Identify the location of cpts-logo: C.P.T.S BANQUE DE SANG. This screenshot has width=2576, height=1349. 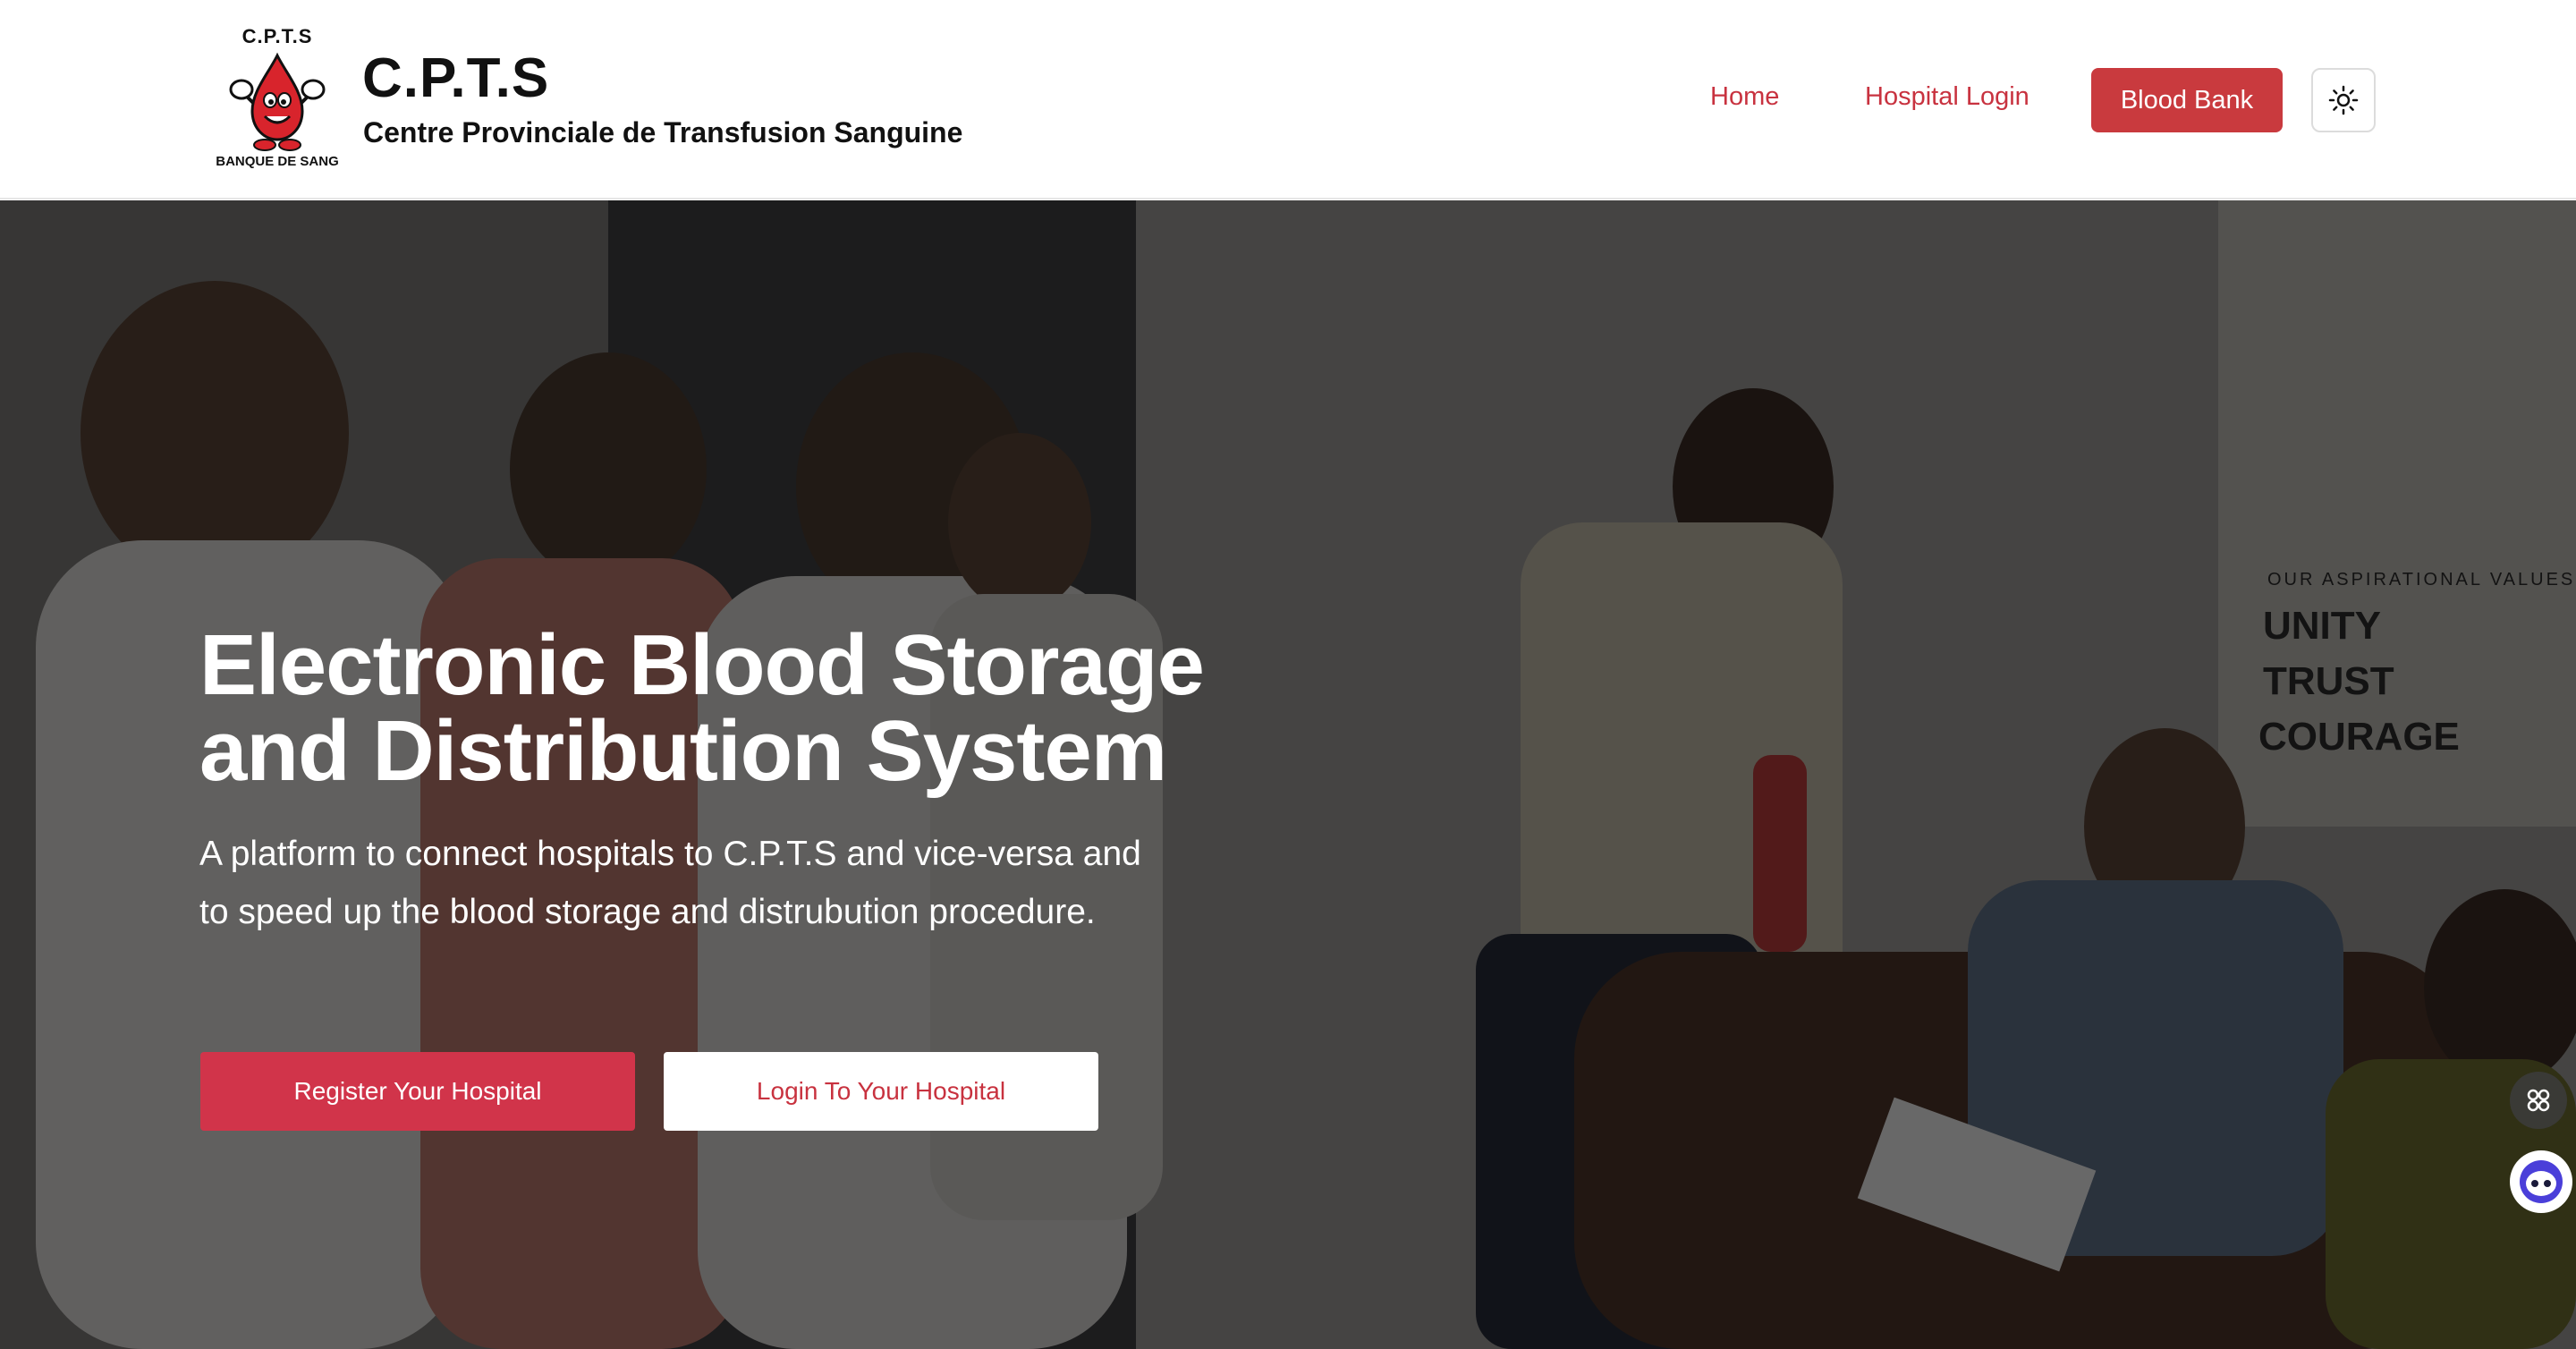
(277, 99).